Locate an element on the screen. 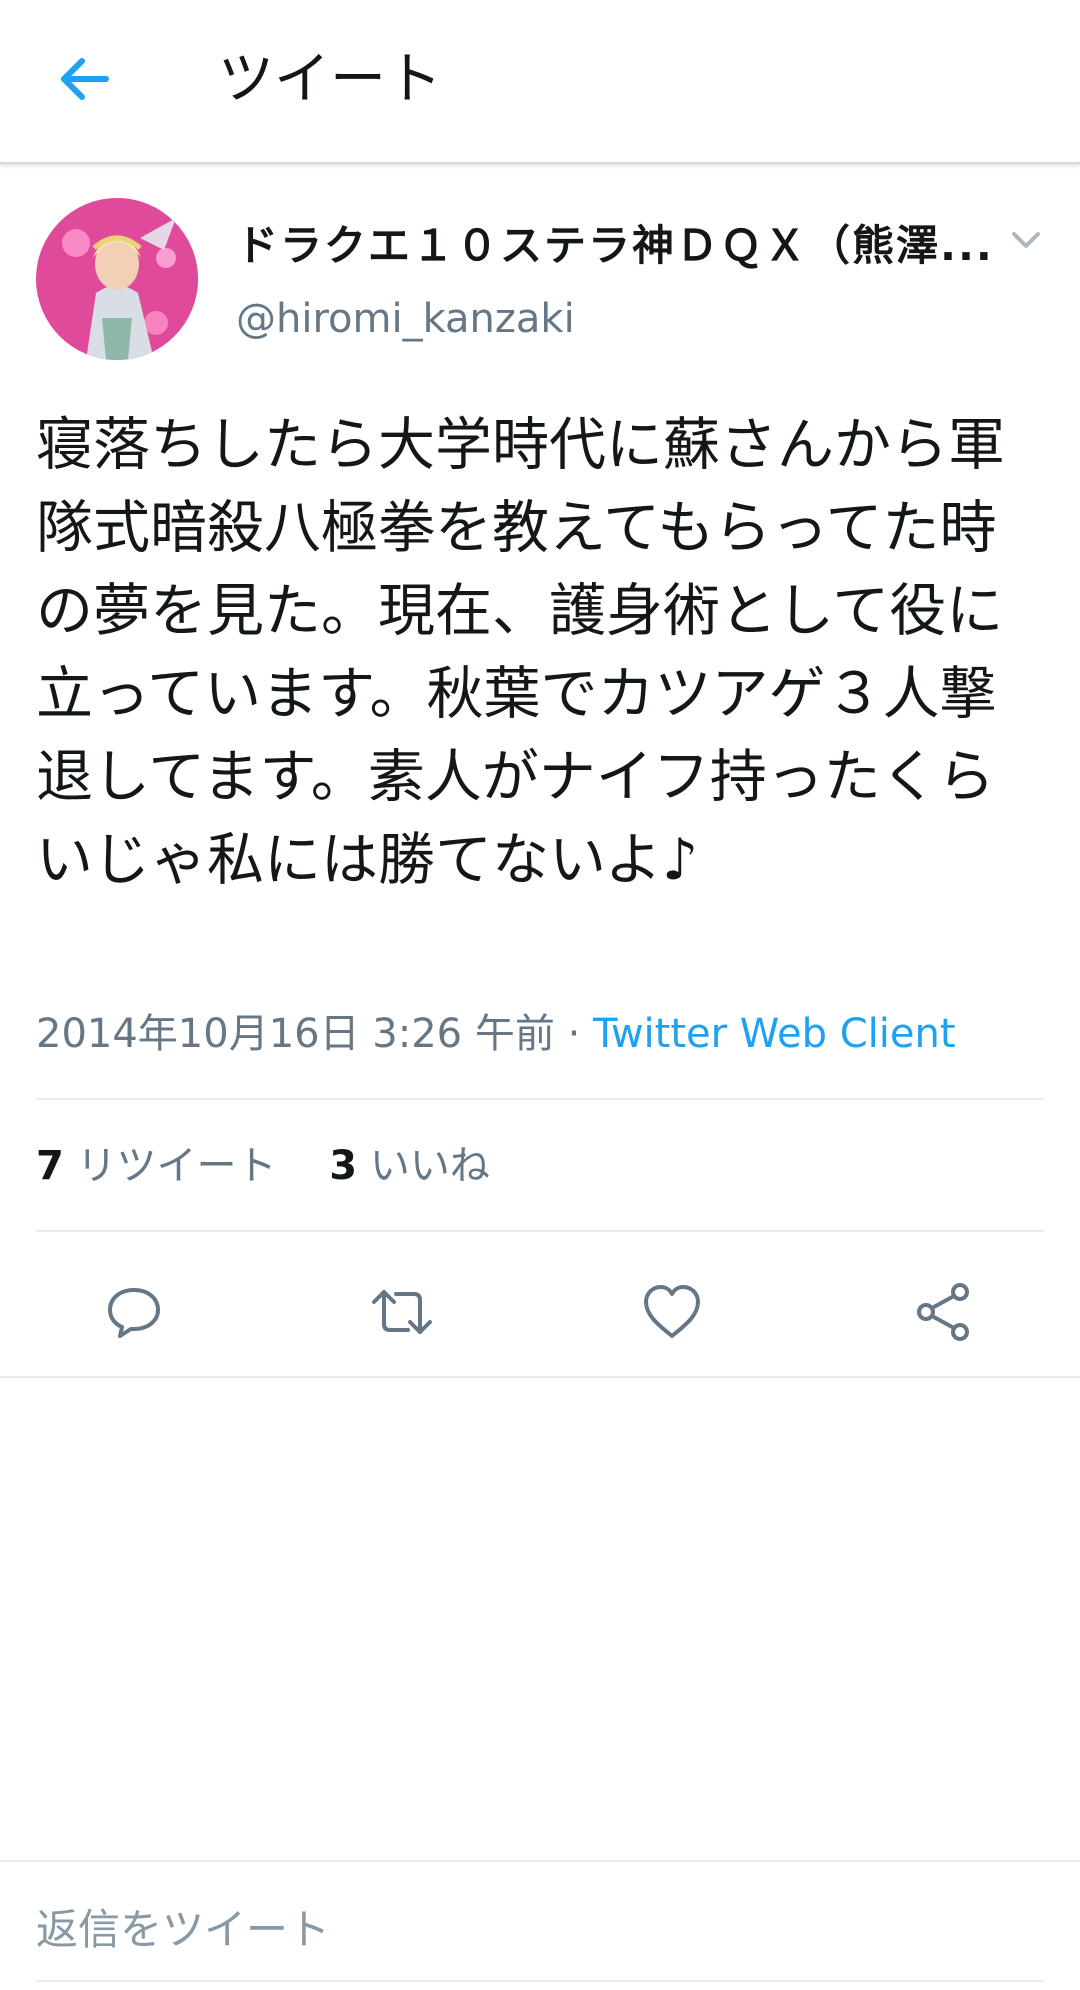 The image size is (1080, 1990). reply-button is located at coordinates (134, 1312).